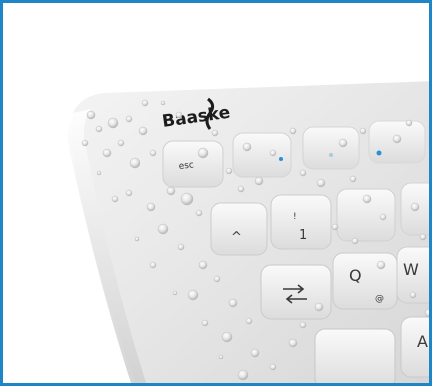 This screenshot has height=386, width=432. What do you see at coordinates (379, 299) in the screenshot?
I see `key-at-label: @` at bounding box center [379, 299].